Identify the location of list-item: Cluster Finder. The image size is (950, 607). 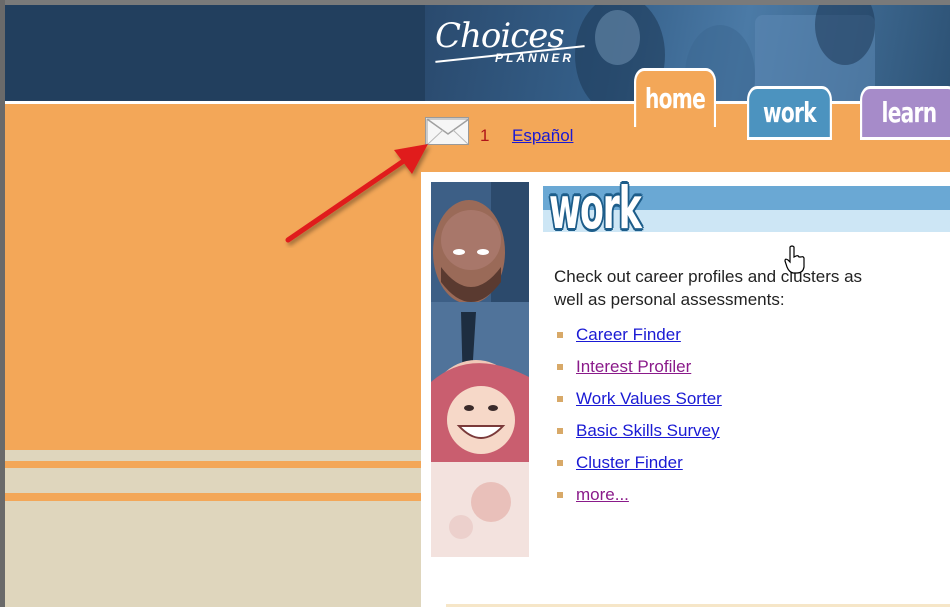
(639, 466).